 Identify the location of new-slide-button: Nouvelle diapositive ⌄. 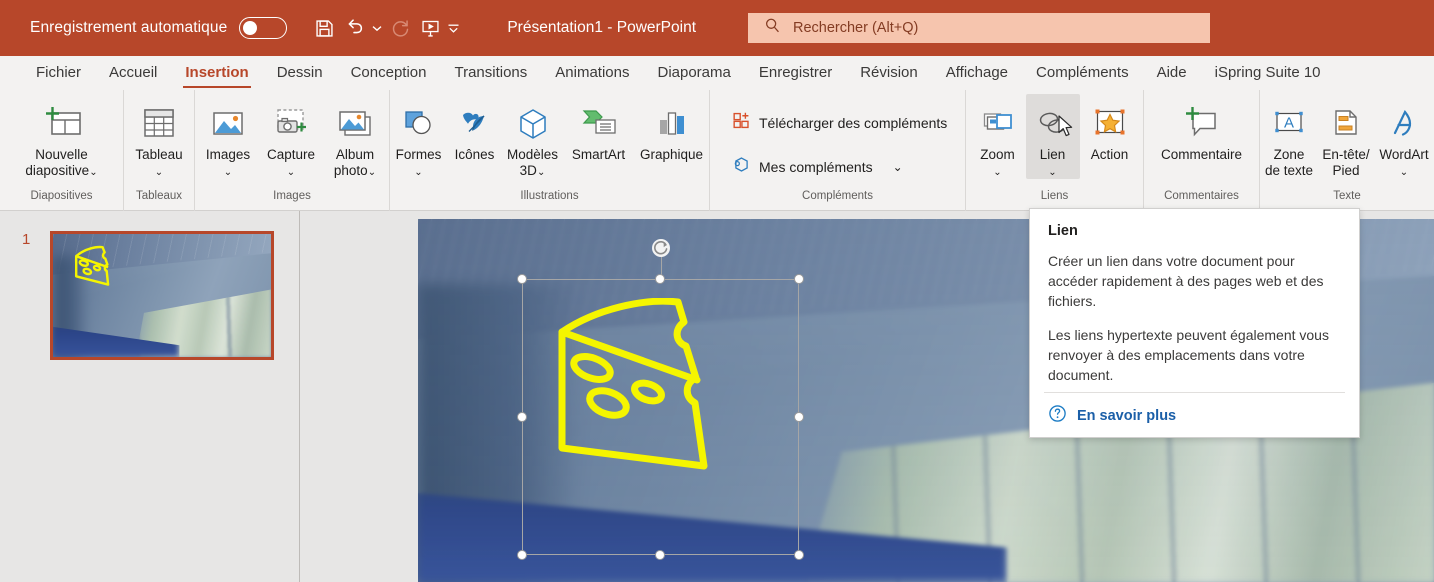
(62, 136).